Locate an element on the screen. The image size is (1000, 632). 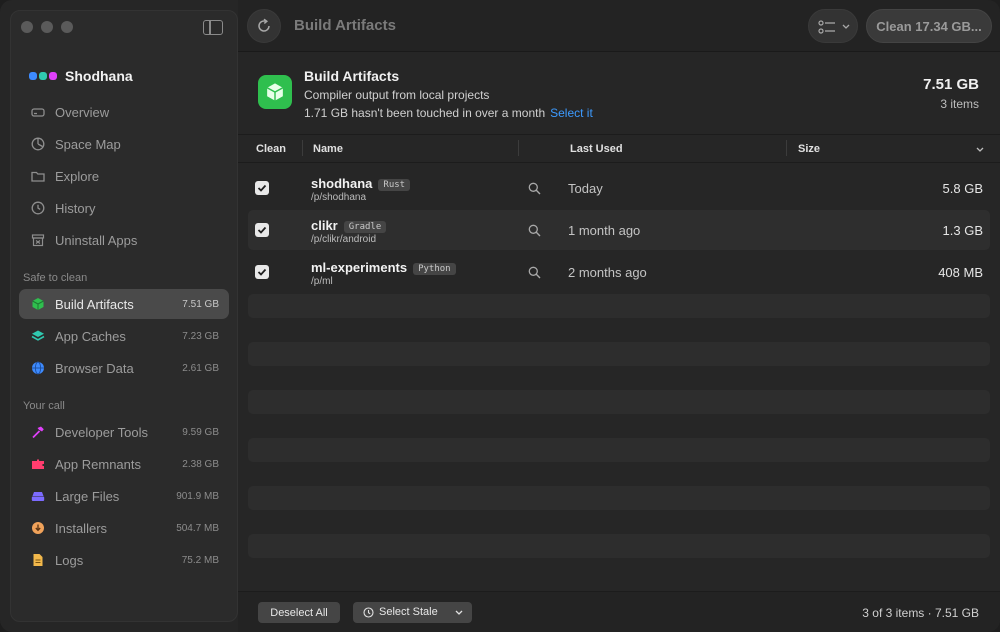
category-subtitle: Compiler output from local projects is located at coordinates (397, 95).